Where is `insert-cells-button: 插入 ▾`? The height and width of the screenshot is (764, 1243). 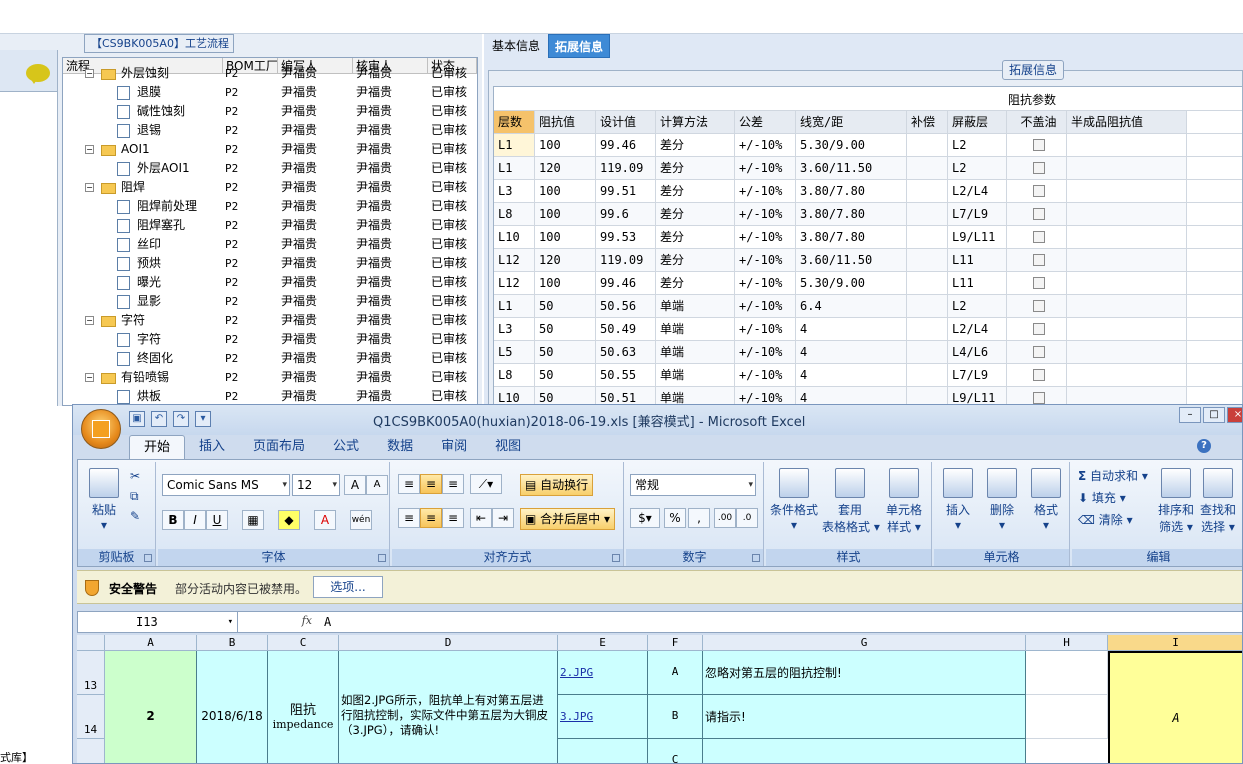
insert-cells-button: 插入 ▾ is located at coordinates (958, 500).